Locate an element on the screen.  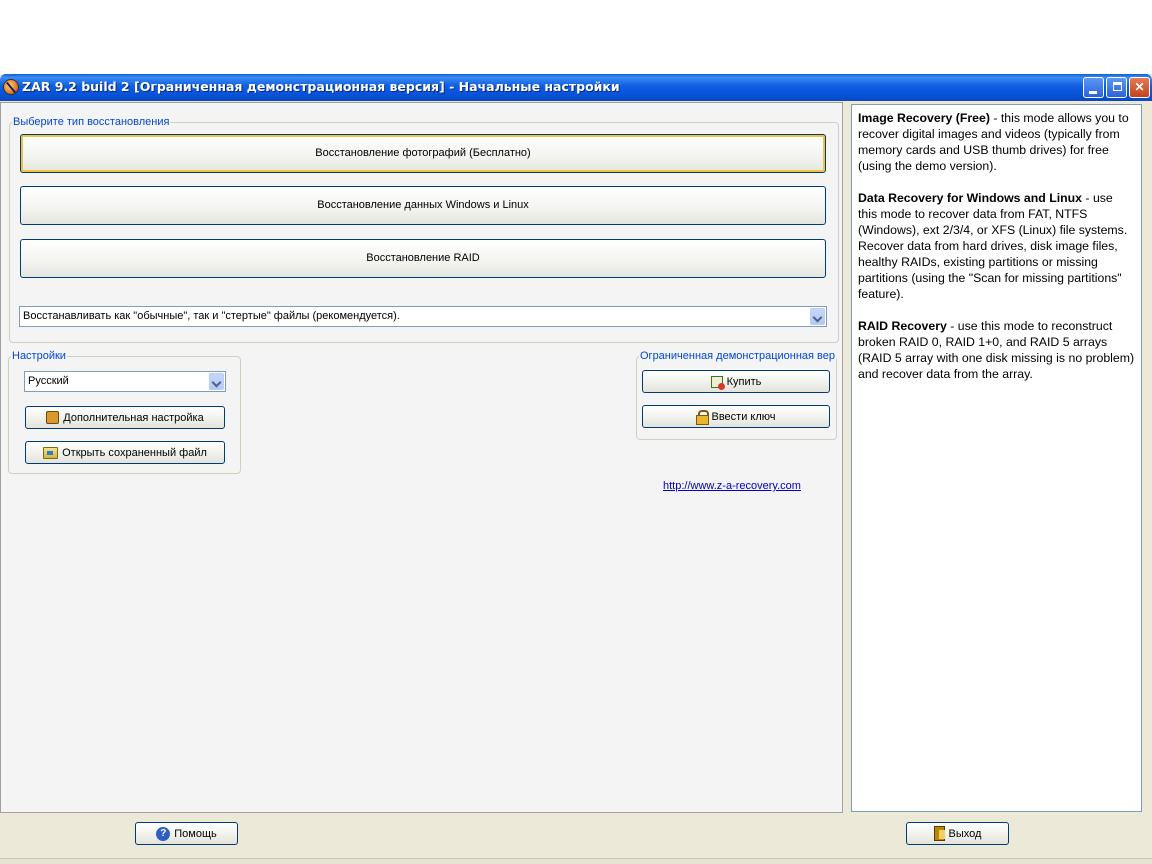
recovery-type-legend: Выберите тип восстановления is located at coordinates (91, 122).